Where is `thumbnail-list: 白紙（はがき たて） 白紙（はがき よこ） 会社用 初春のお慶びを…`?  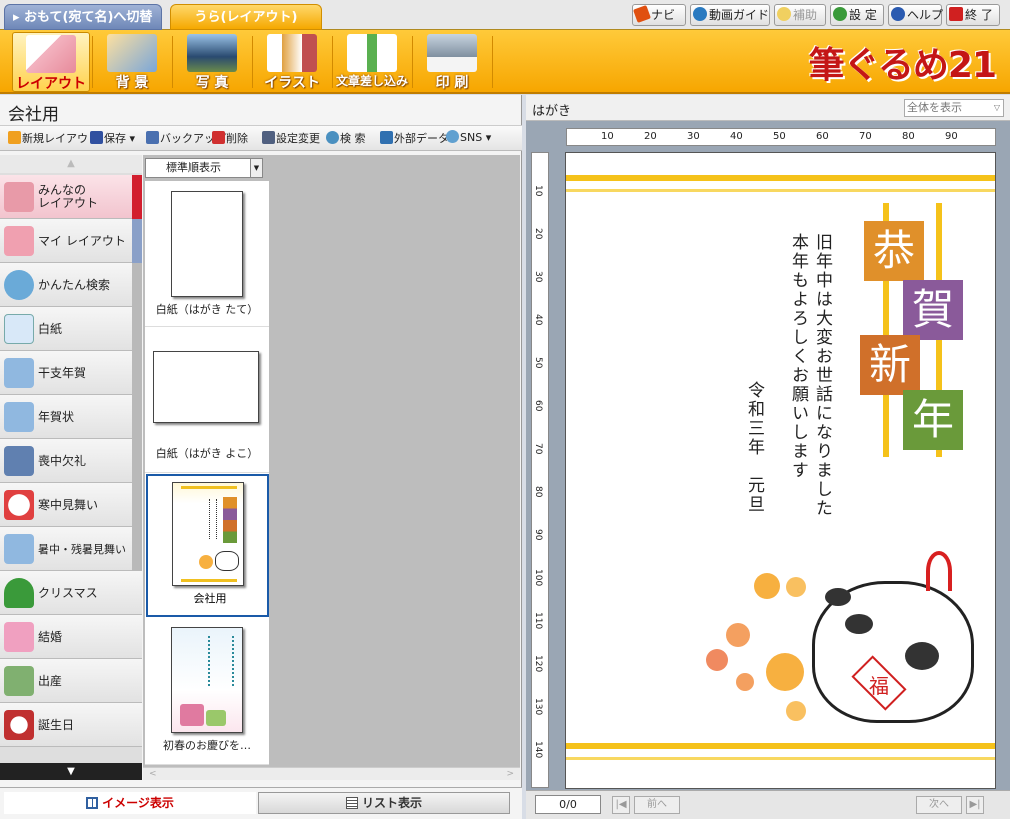 thumbnail-list: 白紙（はがき たて） 白紙（はがき よこ） 会社用 初春のお慶びを… is located at coordinates (207, 473).